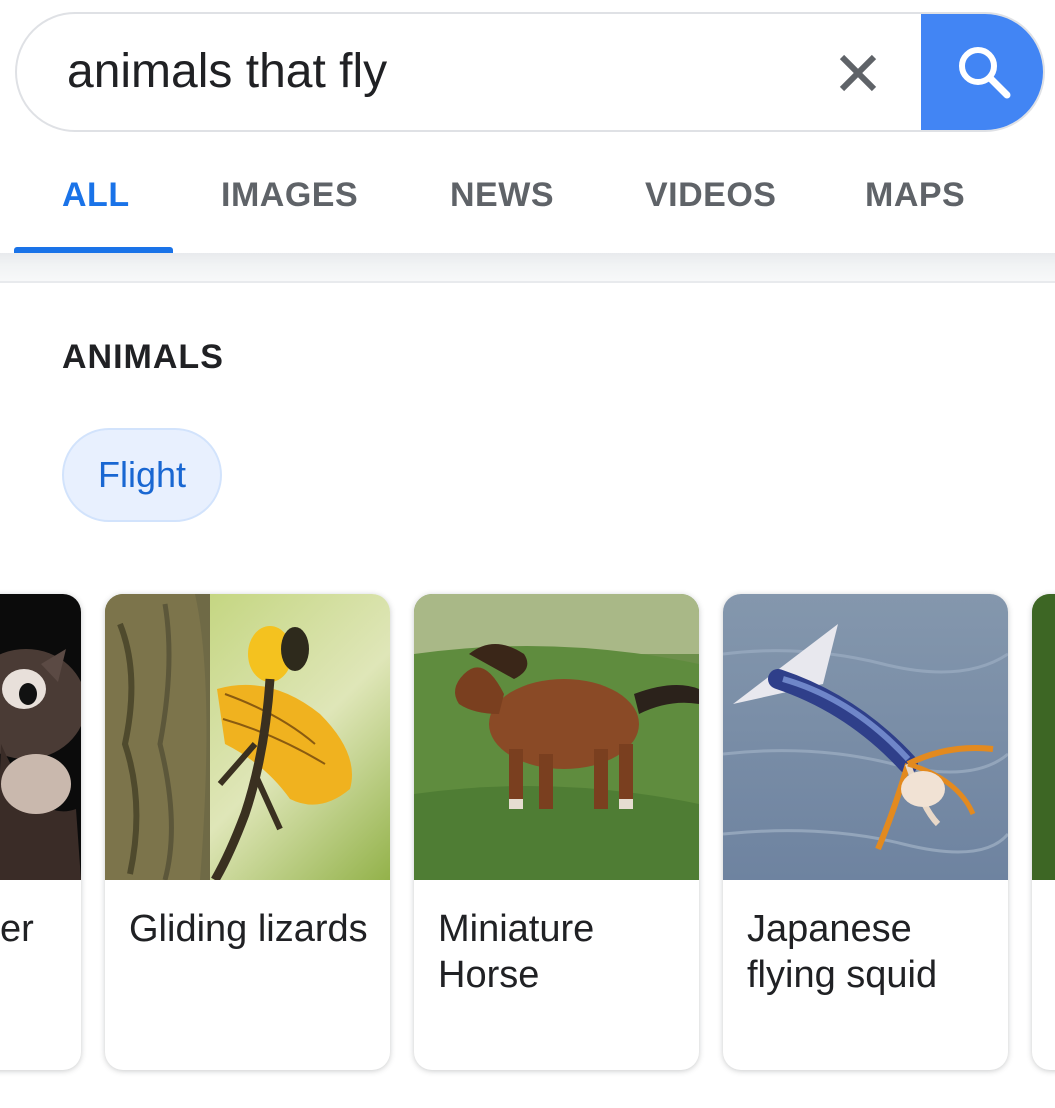 The width and height of the screenshot is (1055, 1108). What do you see at coordinates (710, 195) in the screenshot?
I see `tab-videos: VIDEOS` at bounding box center [710, 195].